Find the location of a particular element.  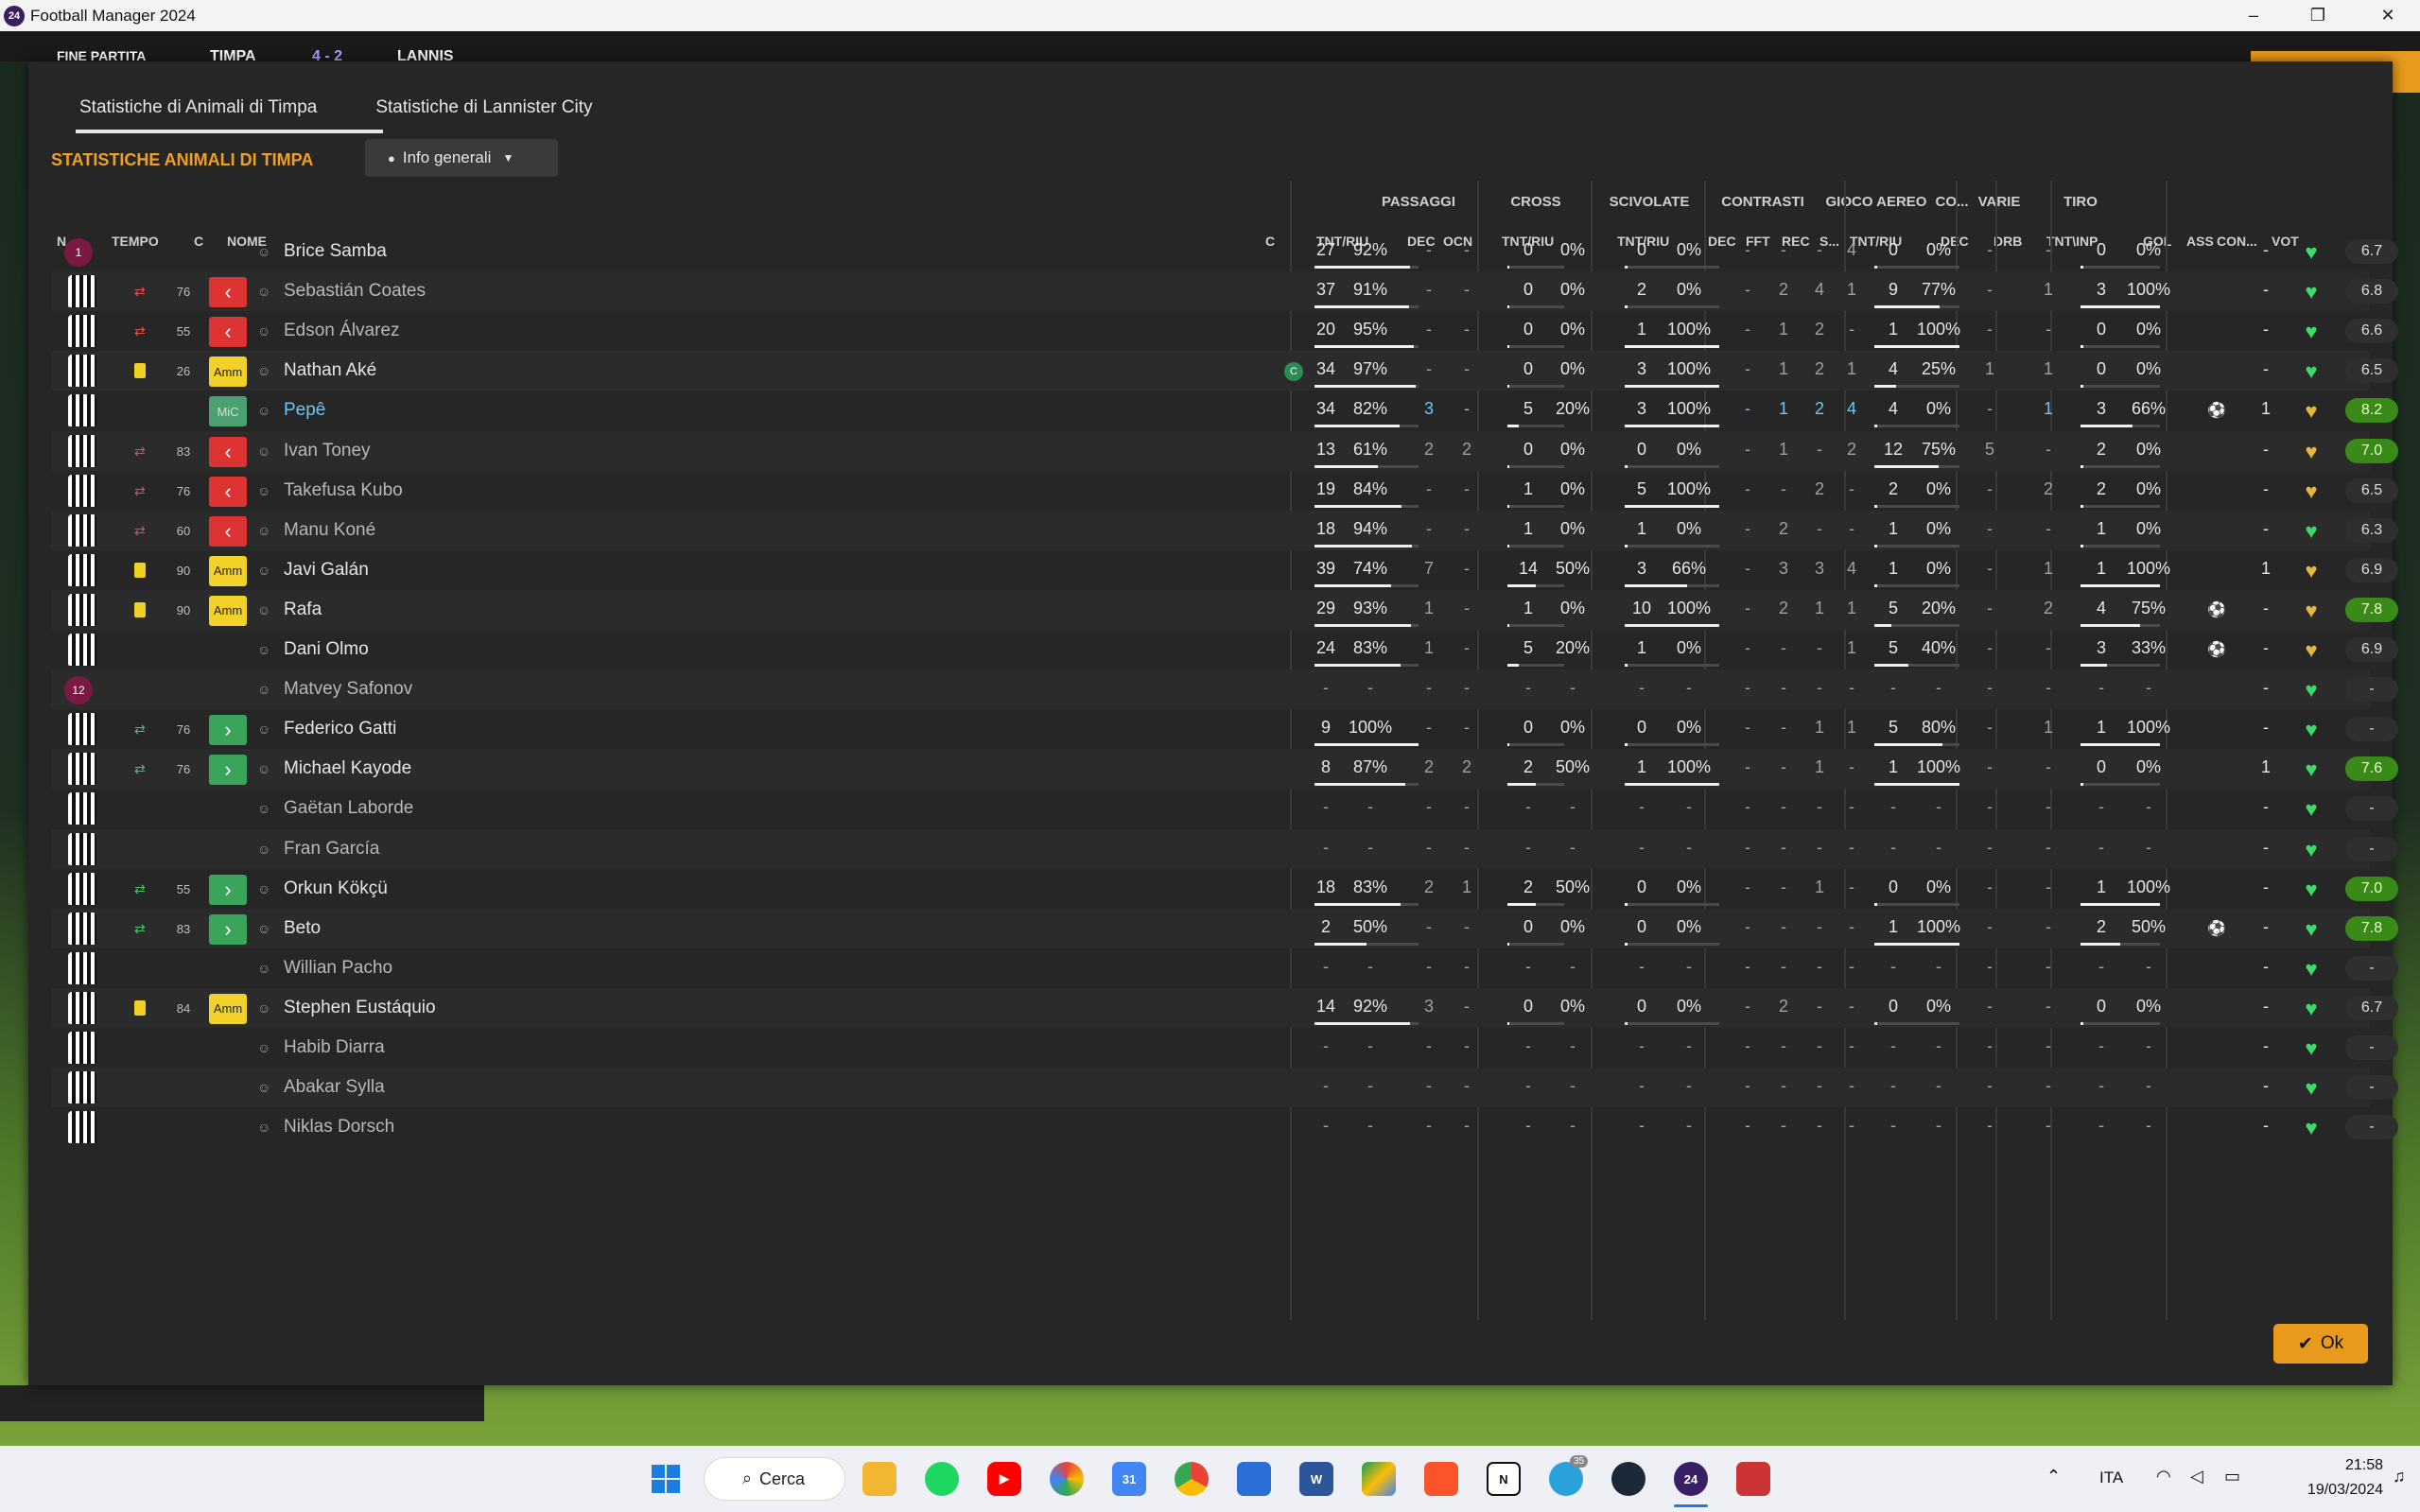

app-icon is located at coordinates (1753, 1479).